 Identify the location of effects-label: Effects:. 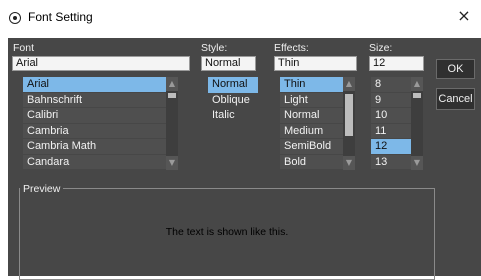
(291, 48).